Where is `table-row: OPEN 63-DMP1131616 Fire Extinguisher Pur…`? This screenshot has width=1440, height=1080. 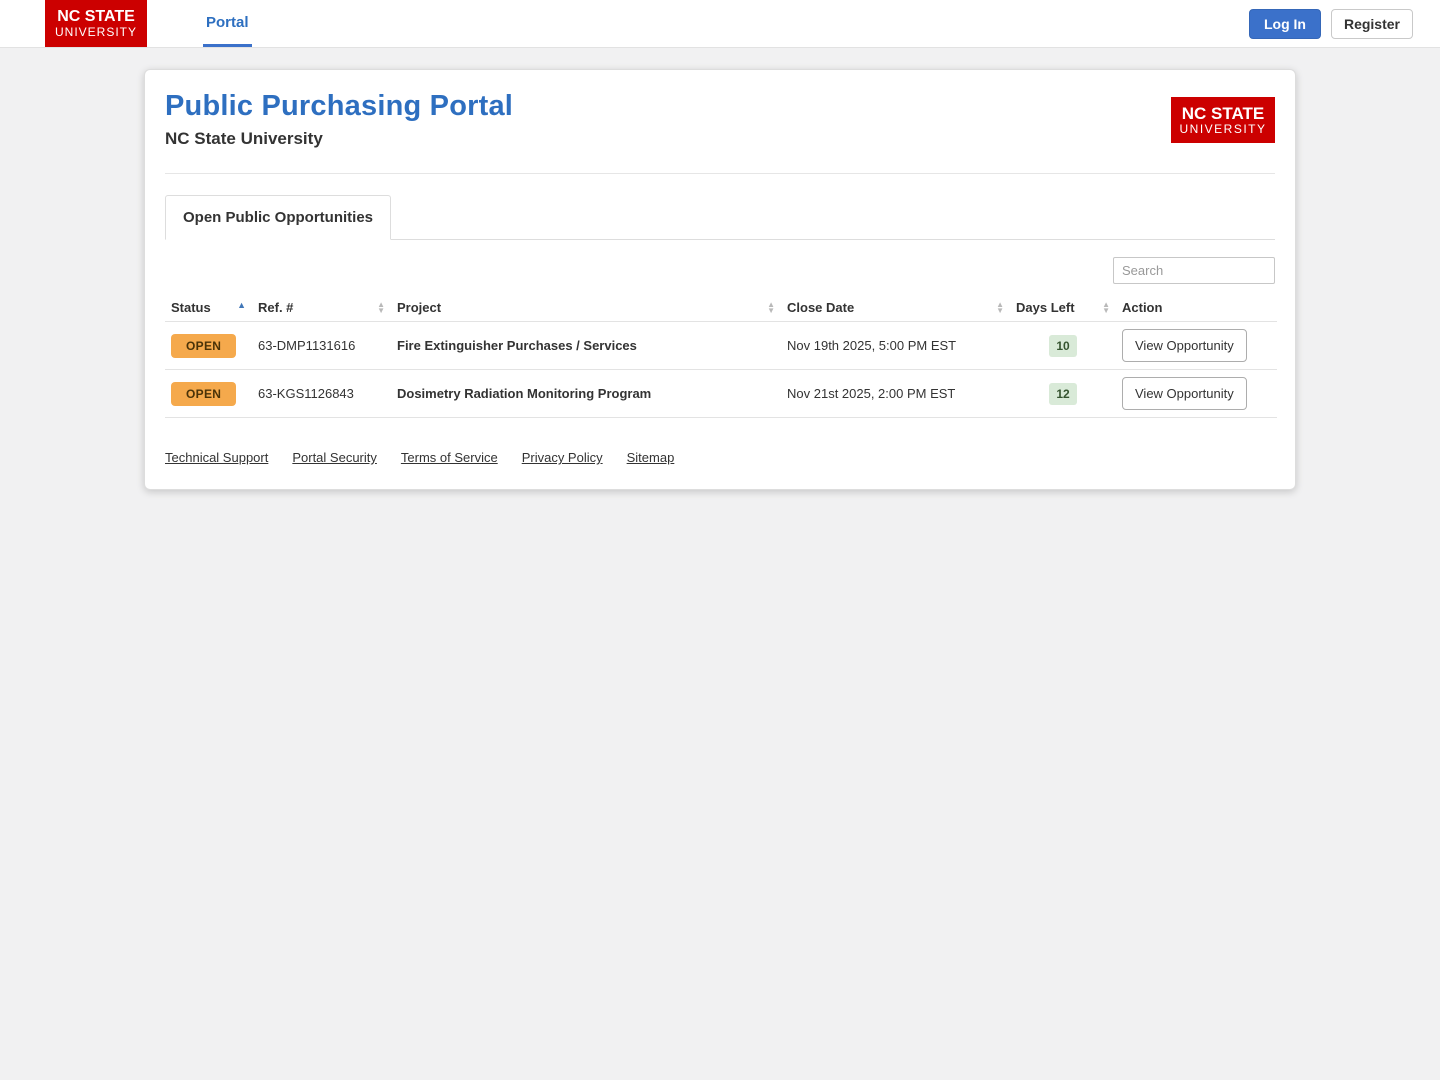 table-row: OPEN 63-DMP1131616 Fire Extinguisher Pur… is located at coordinates (721, 345).